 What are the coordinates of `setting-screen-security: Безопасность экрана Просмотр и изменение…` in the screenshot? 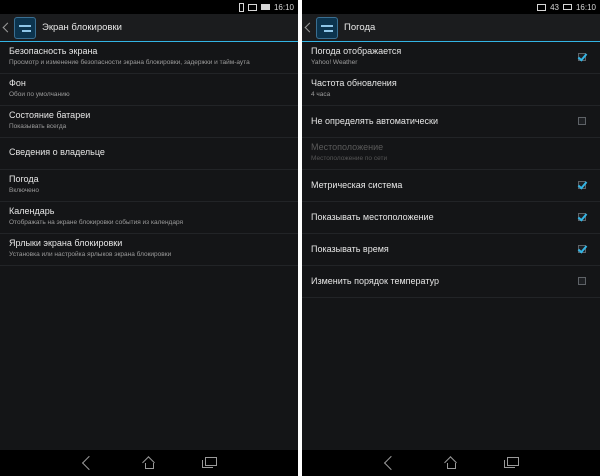 It's located at (149, 58).